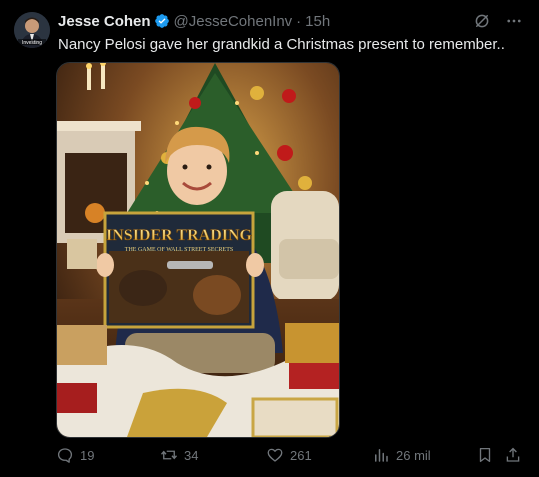 The image size is (539, 477). I want to click on like-count: 261, so click(301, 455).